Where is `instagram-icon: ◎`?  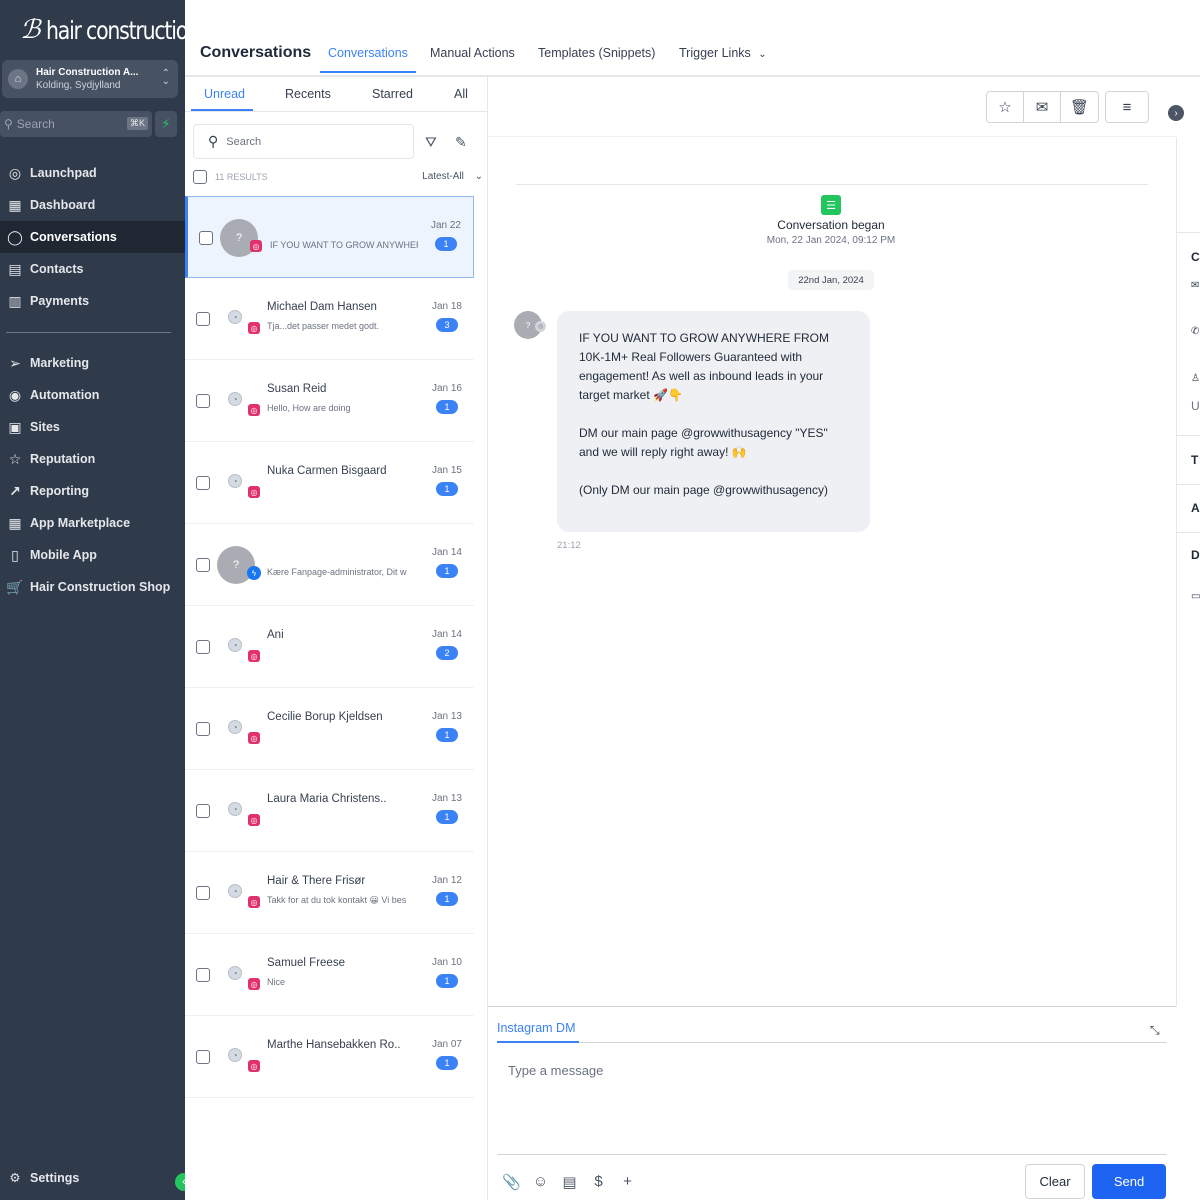 instagram-icon: ◎ is located at coordinates (254, 328).